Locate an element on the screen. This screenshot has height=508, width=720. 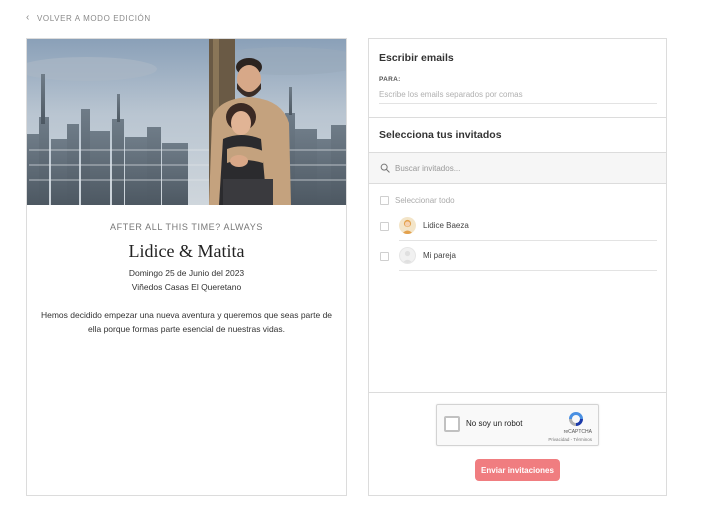
select-all-label: Seleccionar todo is located at coordinates (425, 200).